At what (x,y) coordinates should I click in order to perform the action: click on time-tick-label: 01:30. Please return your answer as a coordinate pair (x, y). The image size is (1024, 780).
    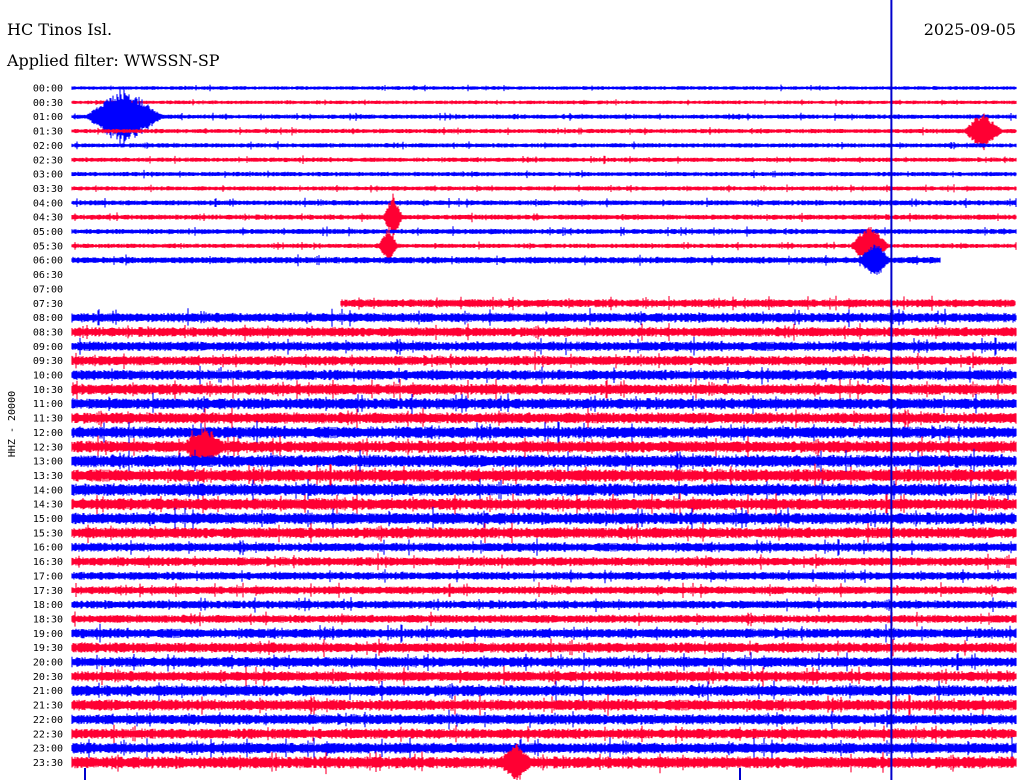
    Looking at the image, I should click on (48, 132).